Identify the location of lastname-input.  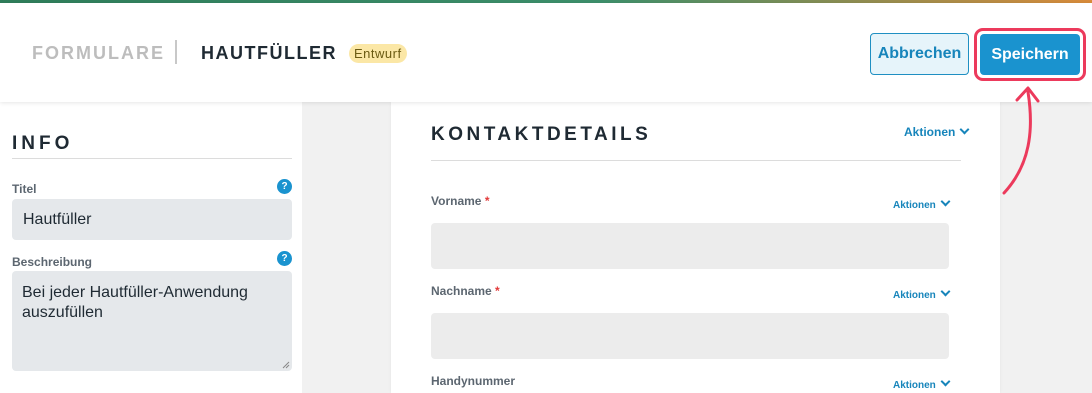
(690, 336).